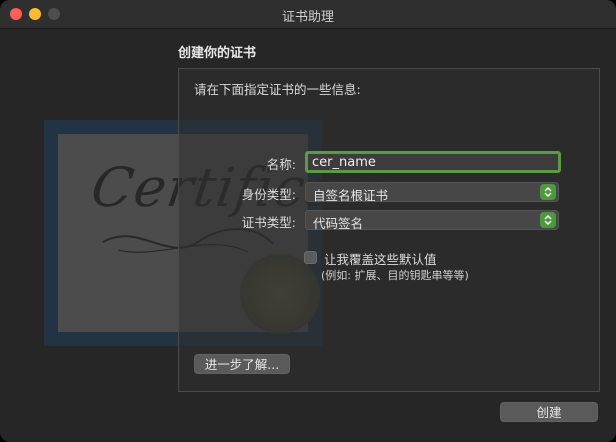 The height and width of the screenshot is (442, 616). Describe the element at coordinates (432, 192) in the screenshot. I see `identity-type-select: 自签名根证书` at that location.